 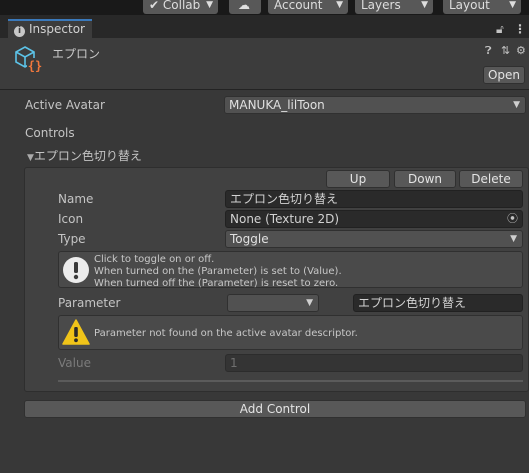 What do you see at coordinates (275, 409) in the screenshot?
I see `add-control-button: Add Control` at bounding box center [275, 409].